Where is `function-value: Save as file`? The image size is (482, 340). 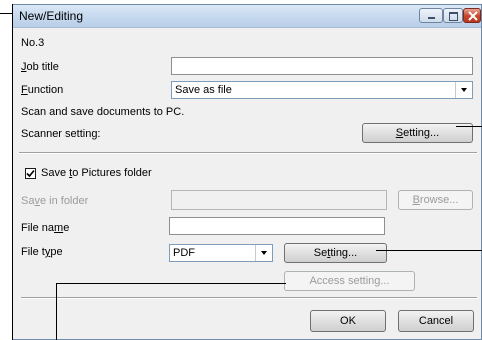
function-value: Save as file is located at coordinates (203, 90).